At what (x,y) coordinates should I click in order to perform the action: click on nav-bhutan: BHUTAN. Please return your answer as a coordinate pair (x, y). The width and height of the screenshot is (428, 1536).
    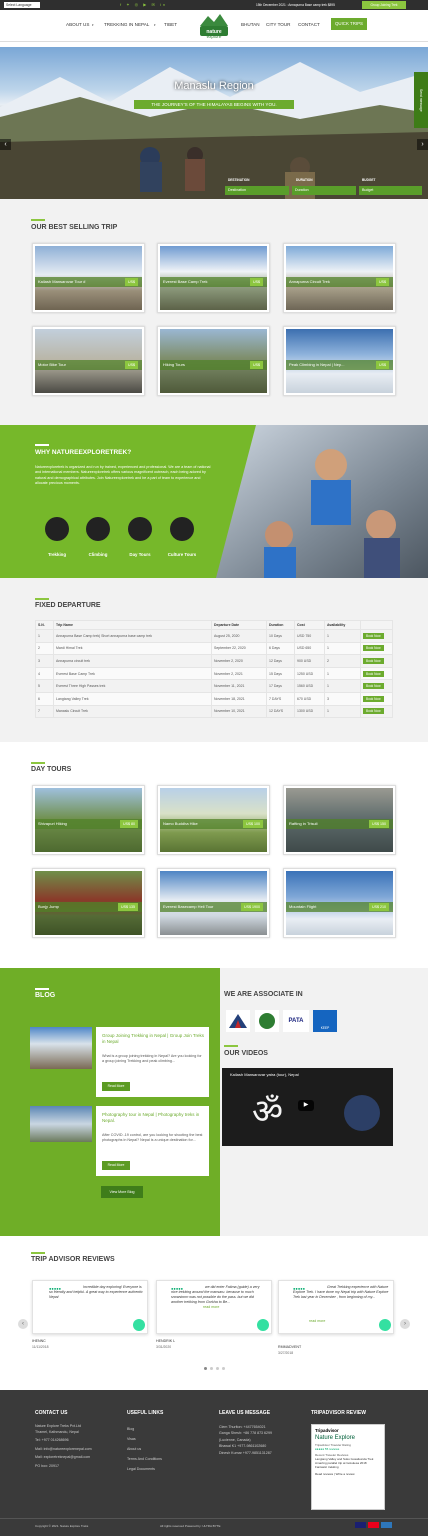
    Looking at the image, I should click on (250, 24).